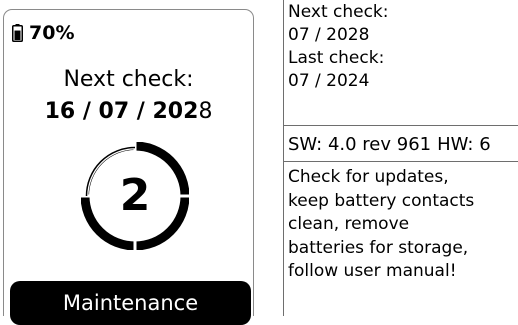 The image size is (518, 325). I want to click on last-check-value: 07 / 2024, so click(329, 81).